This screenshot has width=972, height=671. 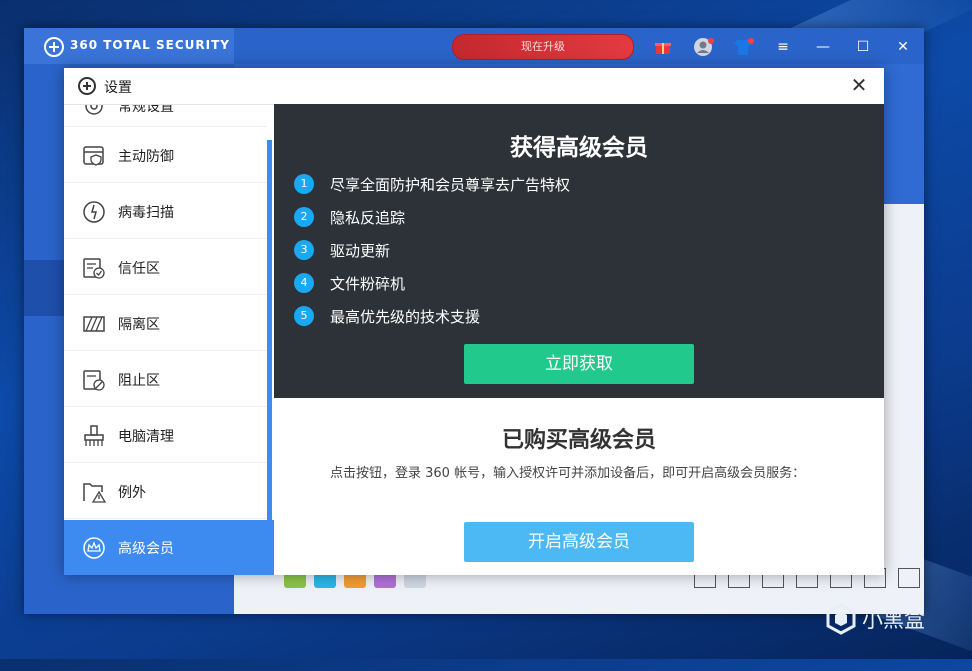 I want to click on app-titlebar: 360 TOTAL SECURITY 现在升级 ≡ — ☐ ✕, so click(x=474, y=46).